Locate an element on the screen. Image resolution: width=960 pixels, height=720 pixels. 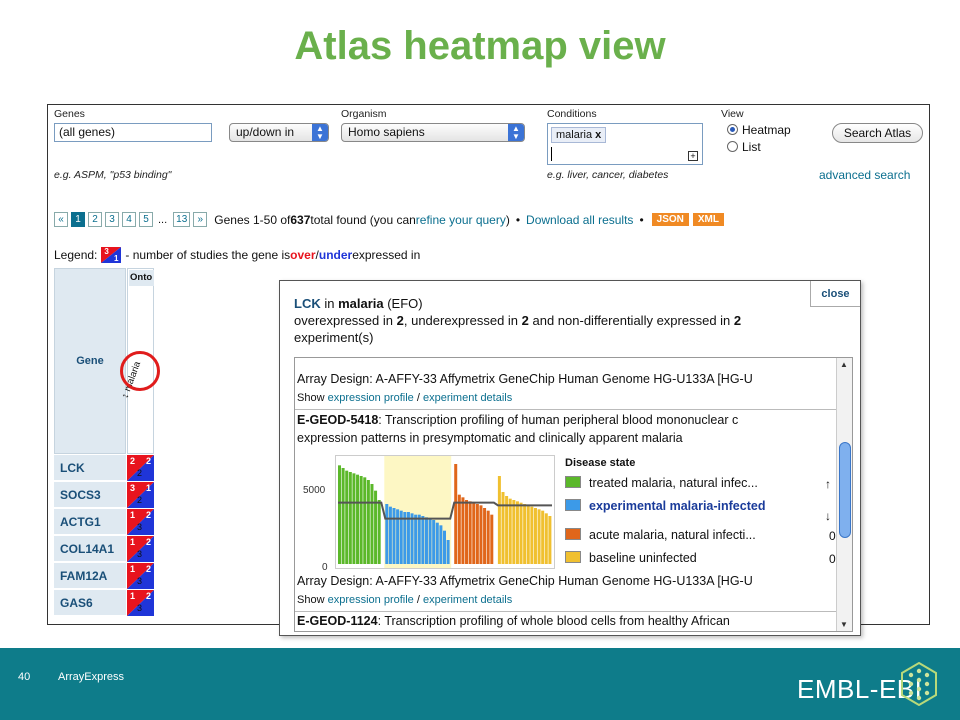
popup-scrollbar: ▲ ▼ is located at coordinates (844, 494).